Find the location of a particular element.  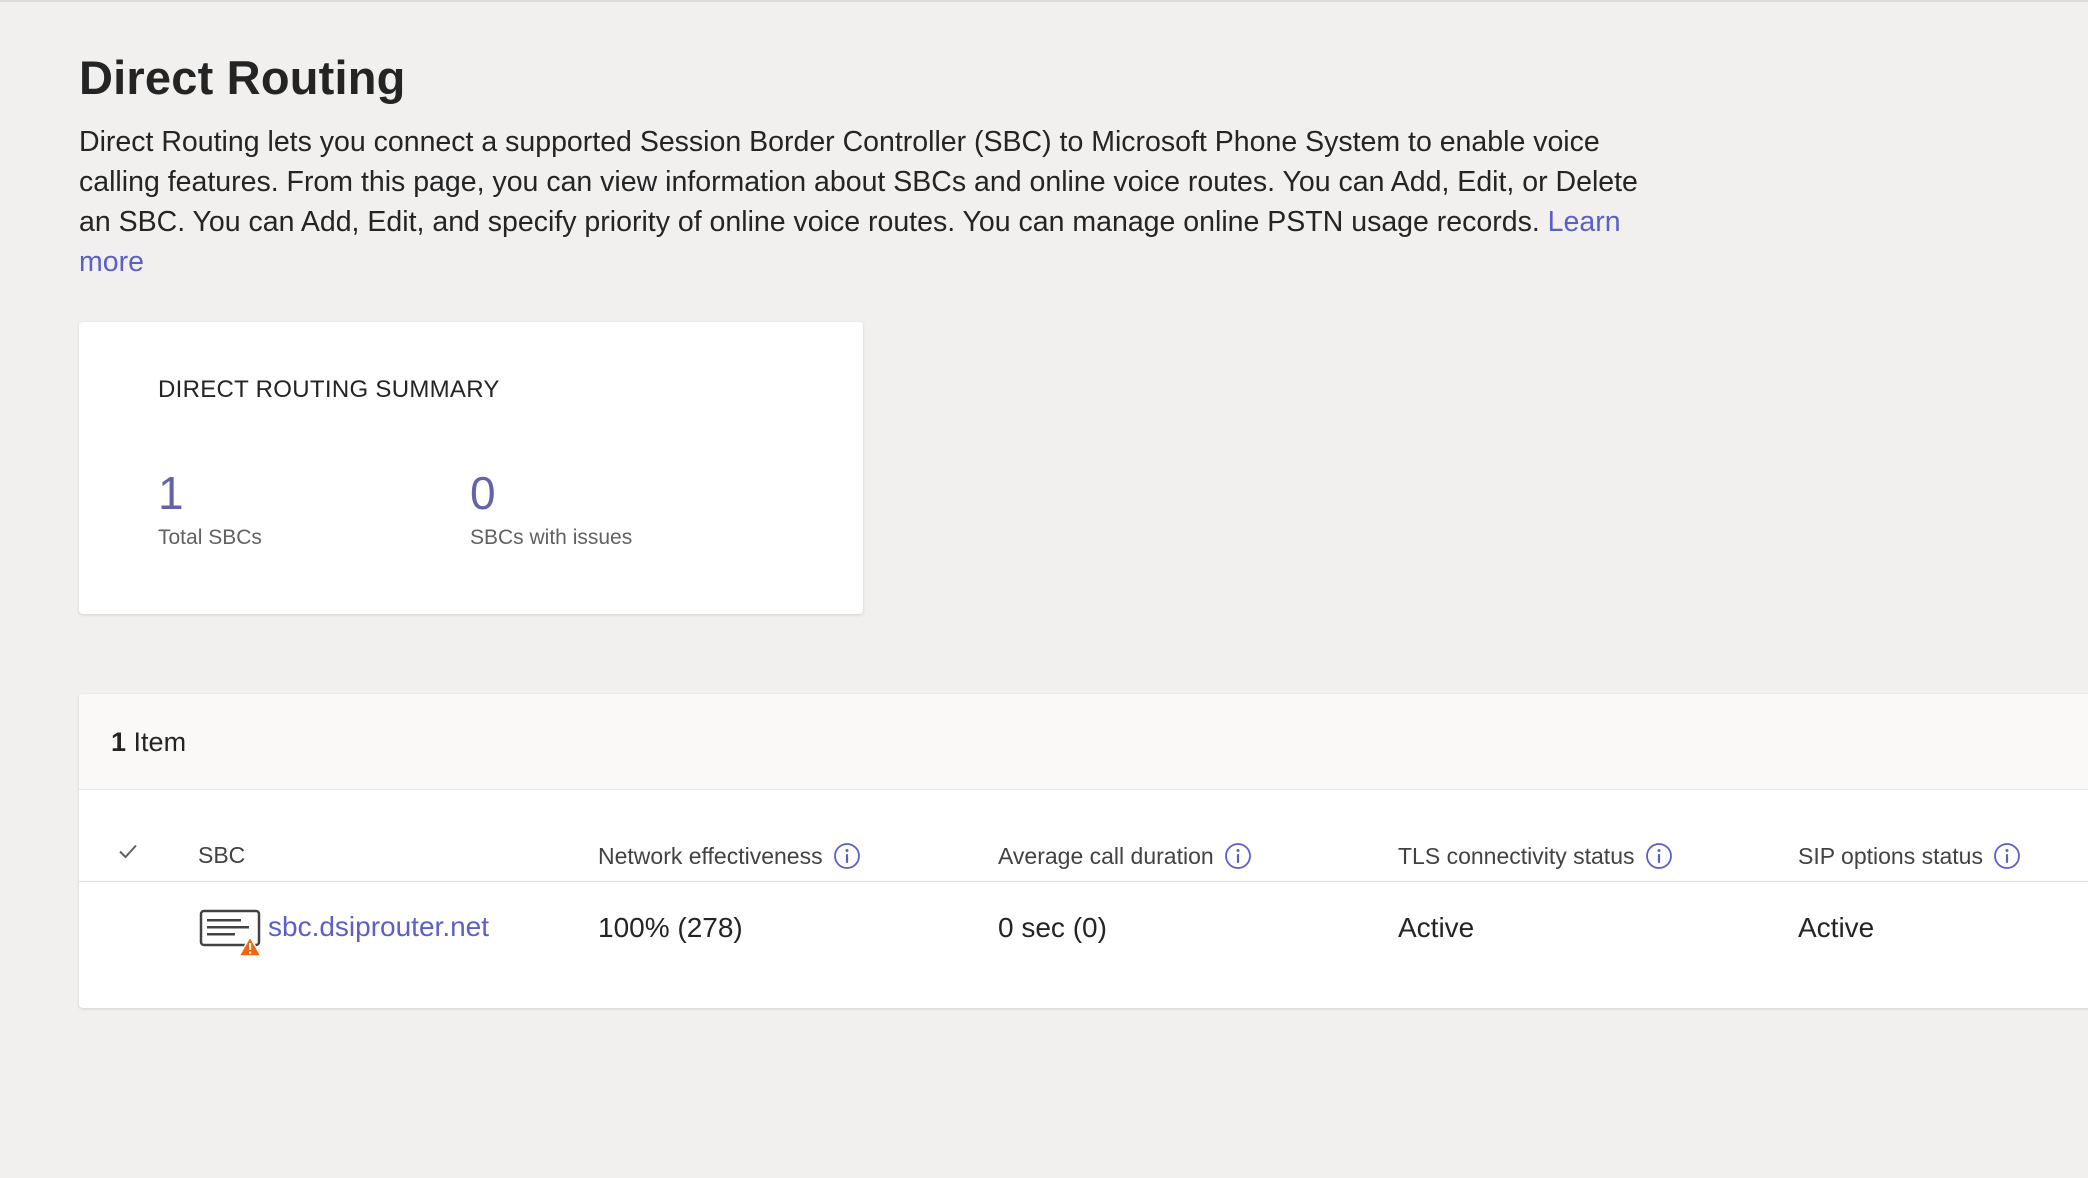

column-header-network-effectiveness: Network effectiveness is located at coordinates (729, 856).